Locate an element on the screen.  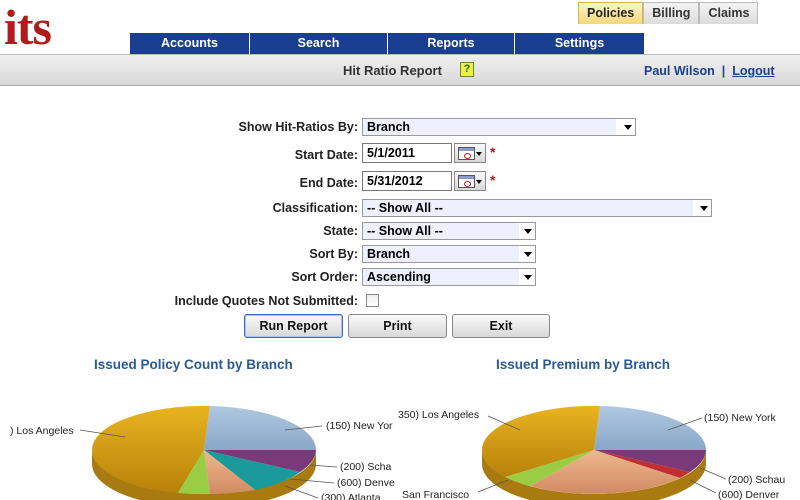
show-by-label: Show Hit-Ratios By: is located at coordinates (298, 127).